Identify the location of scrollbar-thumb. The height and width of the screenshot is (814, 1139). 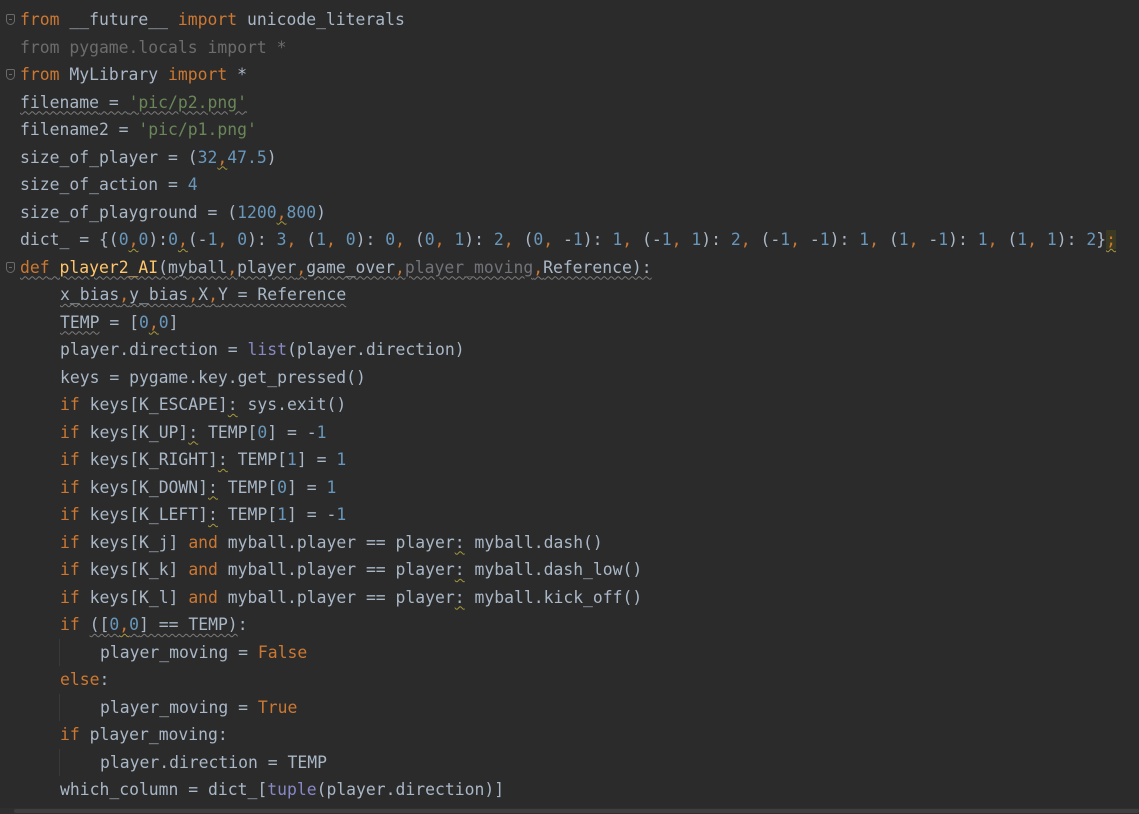
(576, 811).